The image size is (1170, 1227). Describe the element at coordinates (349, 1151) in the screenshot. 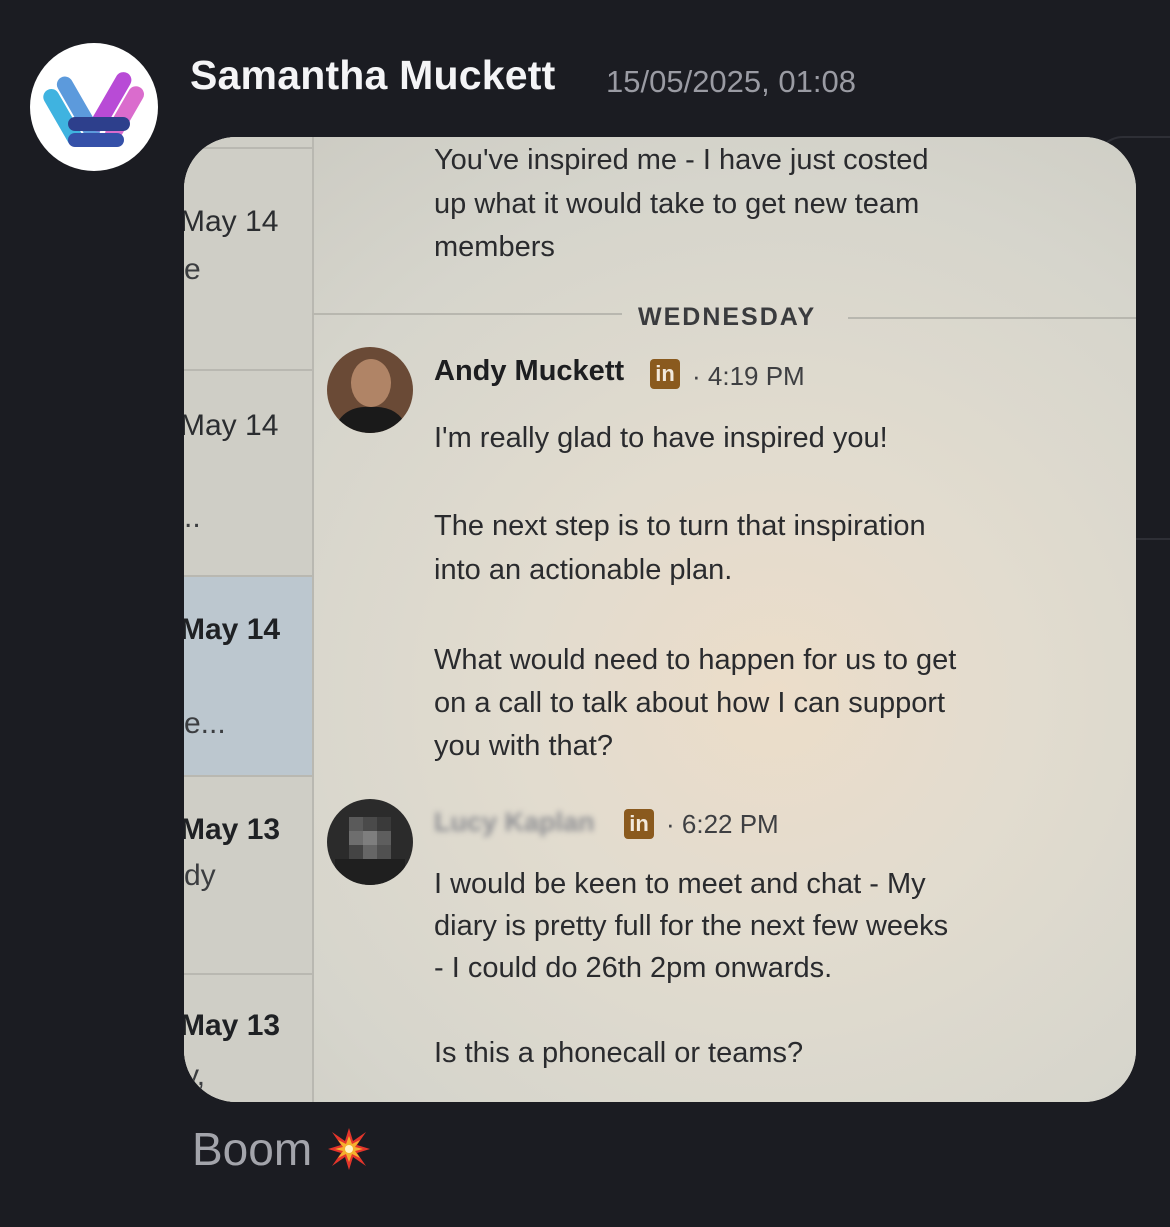

I see `collision-icon` at that location.